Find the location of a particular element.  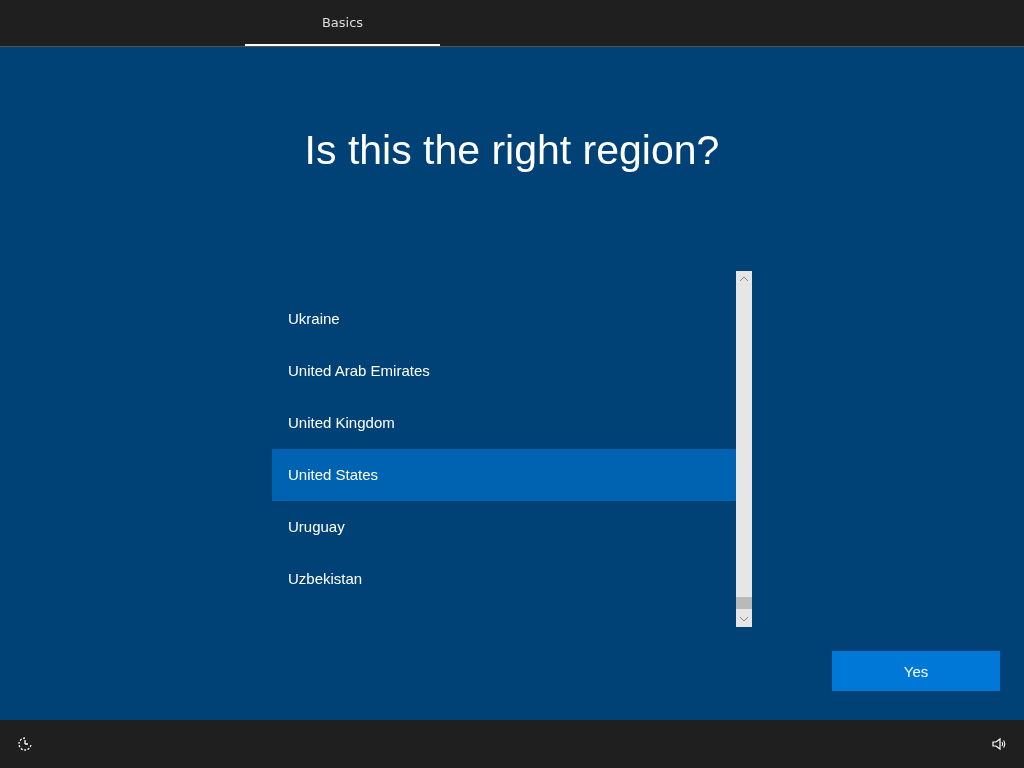

yes-button: Yes is located at coordinates (916, 671).